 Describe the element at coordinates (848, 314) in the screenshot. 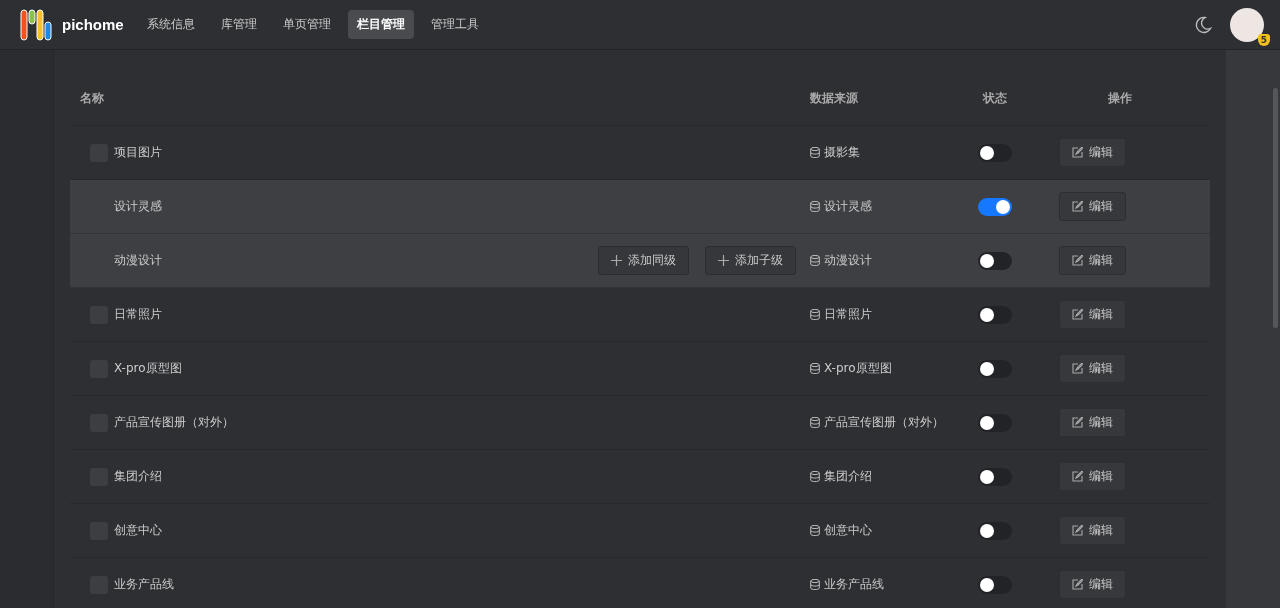

I see `data-source: 日常照片` at that location.